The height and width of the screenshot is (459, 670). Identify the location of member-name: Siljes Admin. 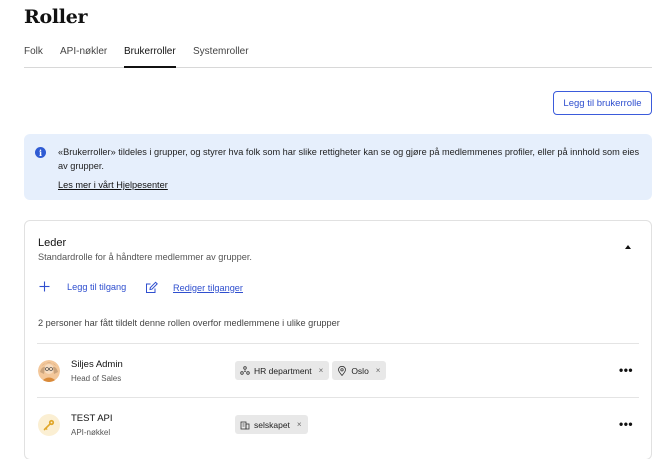
(97, 364).